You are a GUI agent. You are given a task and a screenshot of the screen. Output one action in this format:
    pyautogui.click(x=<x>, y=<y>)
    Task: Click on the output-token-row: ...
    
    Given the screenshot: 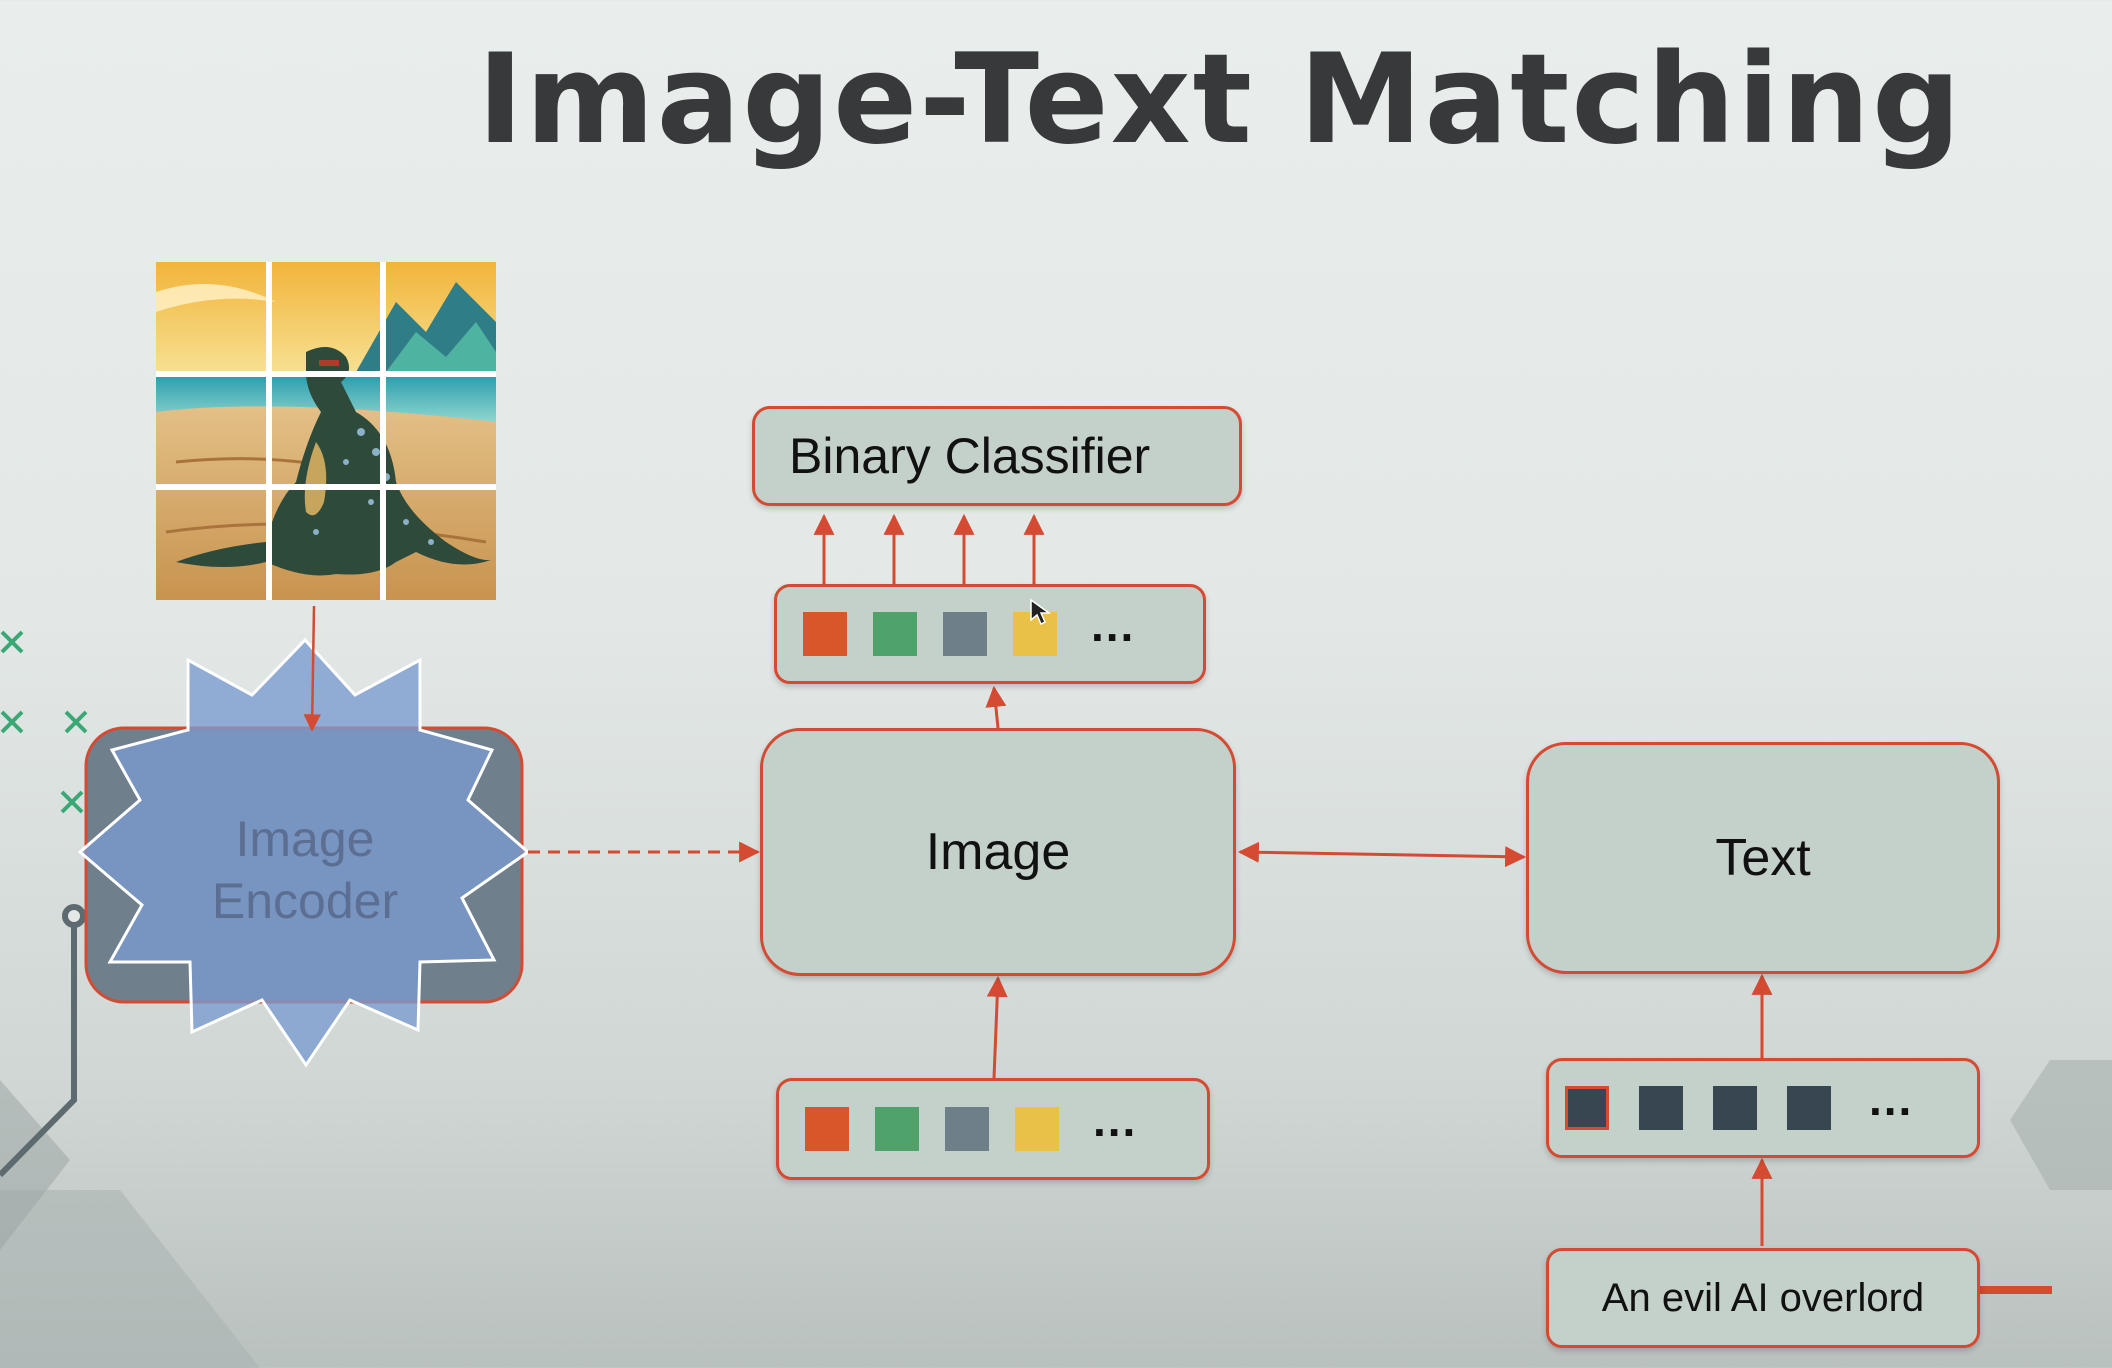 What is the action you would take?
    pyautogui.click(x=990, y=634)
    